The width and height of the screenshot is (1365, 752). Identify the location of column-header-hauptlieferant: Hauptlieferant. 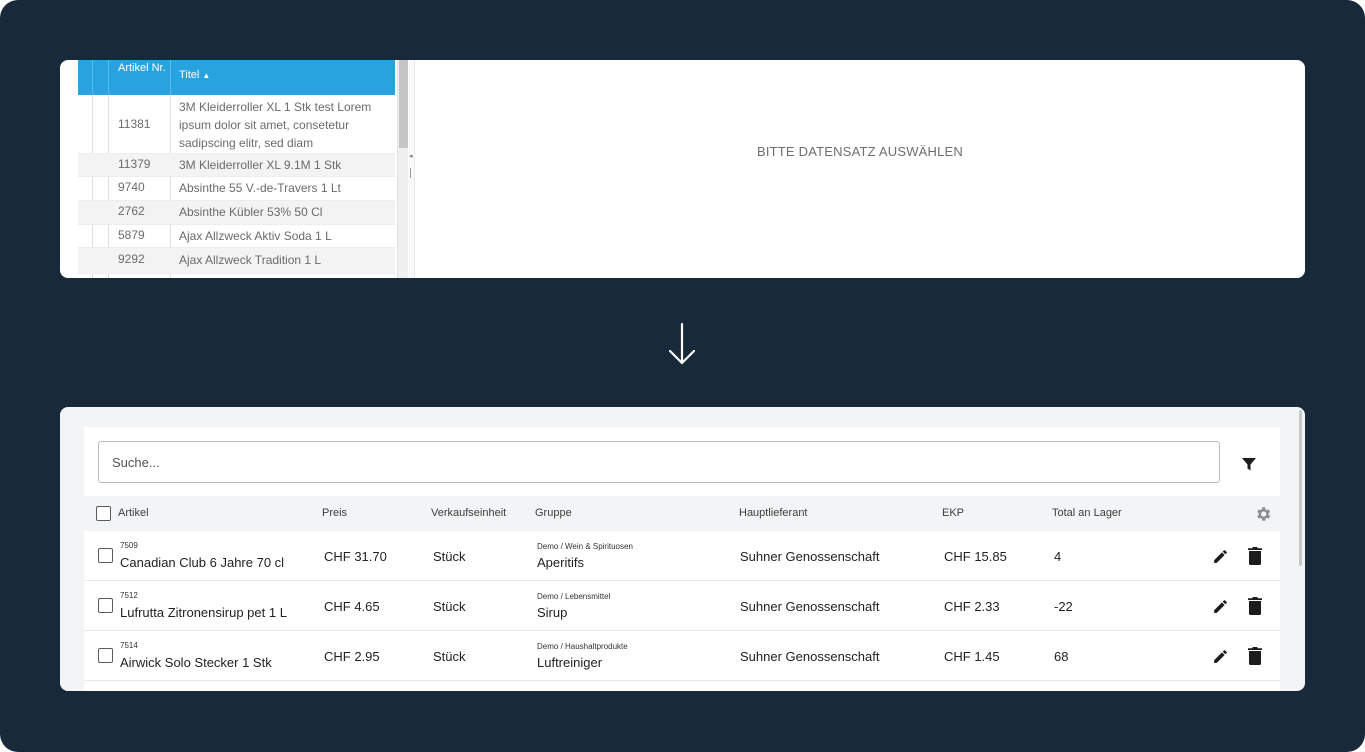
(773, 513).